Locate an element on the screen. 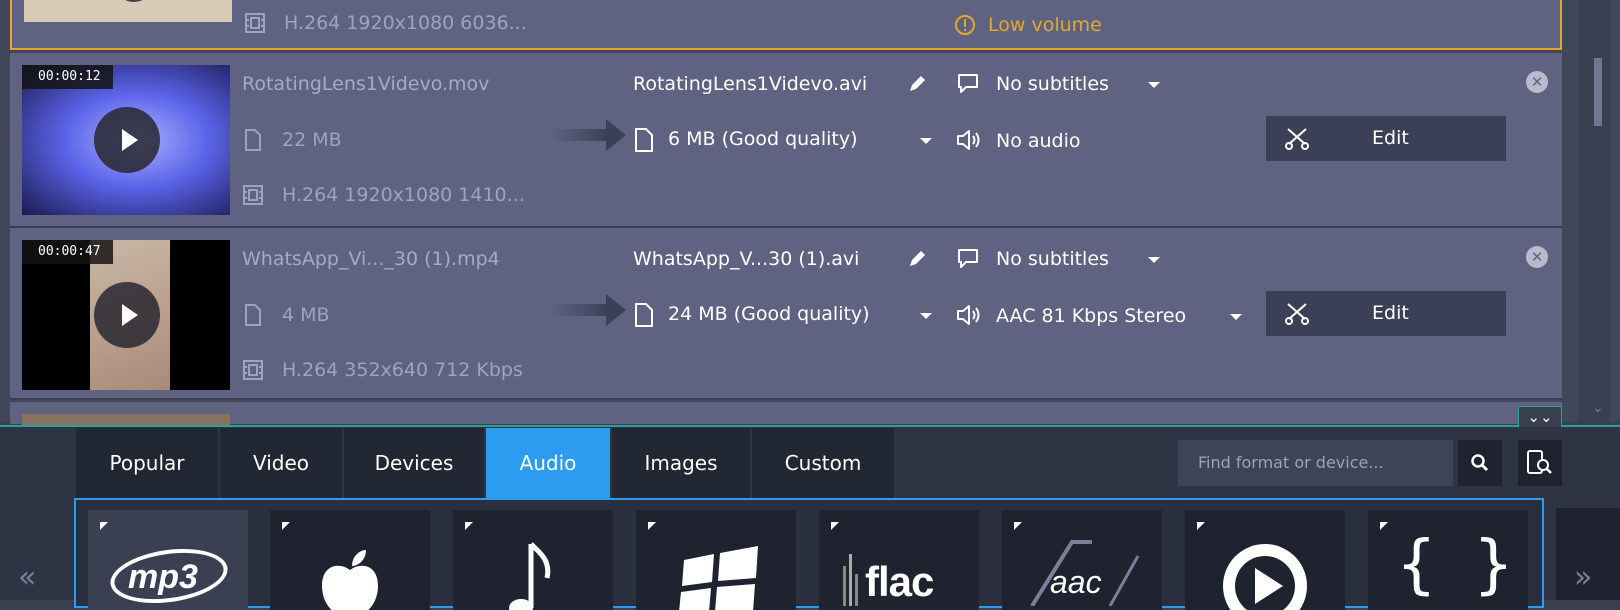 Image resolution: width=1620 pixels, height=610 pixels. low-volume-warning: Low volume is located at coordinates (1045, 25).